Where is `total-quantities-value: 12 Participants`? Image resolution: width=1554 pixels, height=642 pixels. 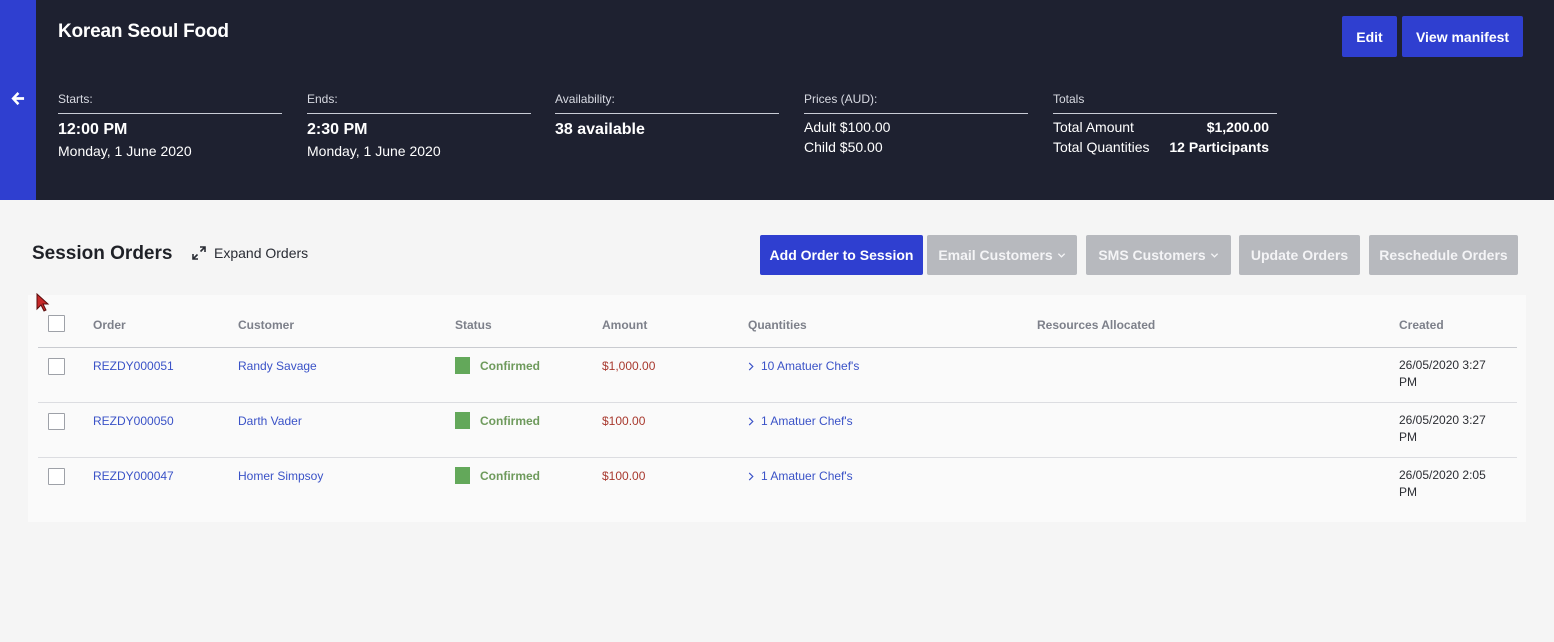 total-quantities-value: 12 Participants is located at coordinates (1219, 147).